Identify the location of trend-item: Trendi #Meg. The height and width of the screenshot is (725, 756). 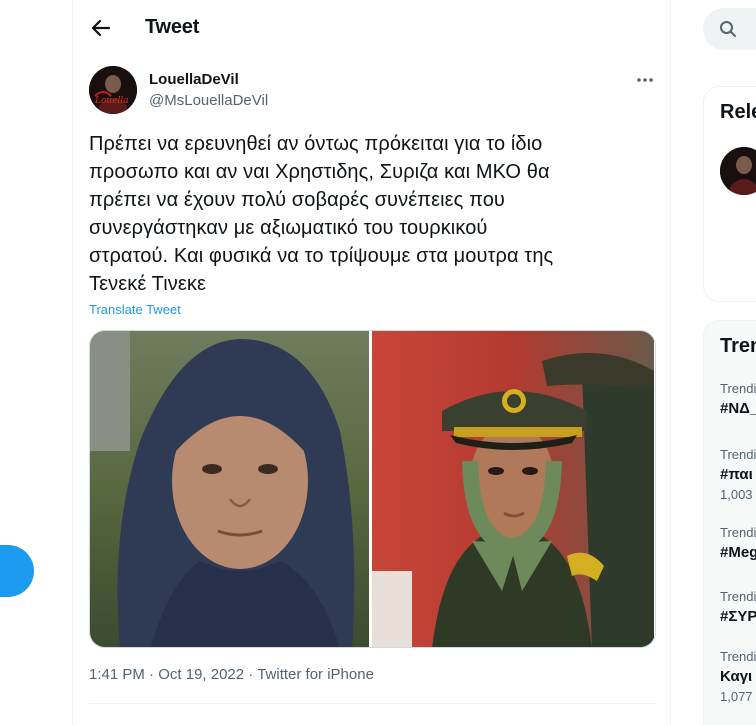
(738, 543).